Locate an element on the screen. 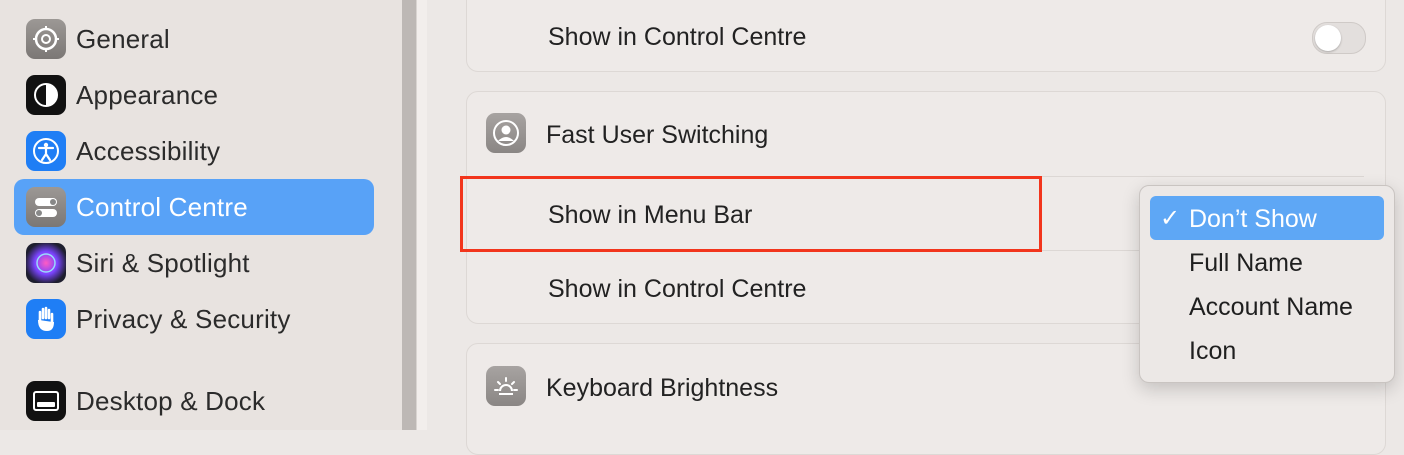  sidebar-divider is located at coordinates (409, 215).